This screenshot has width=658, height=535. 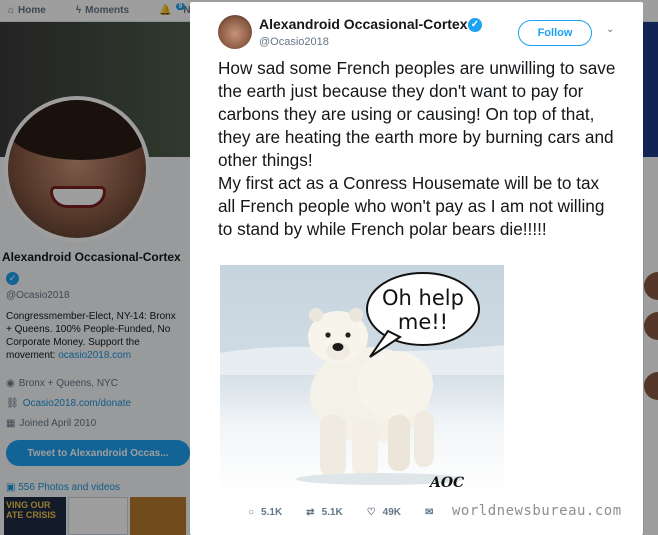 What do you see at coordinates (371, 512) in the screenshot?
I see `heart-icon: ♡` at bounding box center [371, 512].